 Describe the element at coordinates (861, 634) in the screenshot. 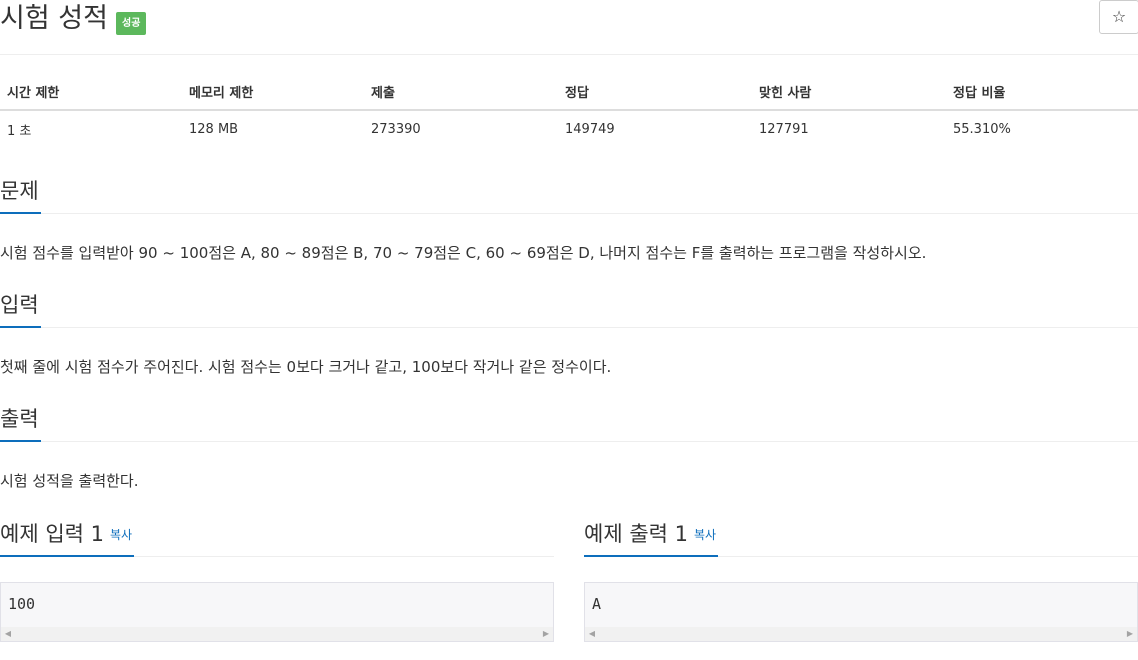

I see `sample-output-scrollbar: ◀ ▶` at that location.